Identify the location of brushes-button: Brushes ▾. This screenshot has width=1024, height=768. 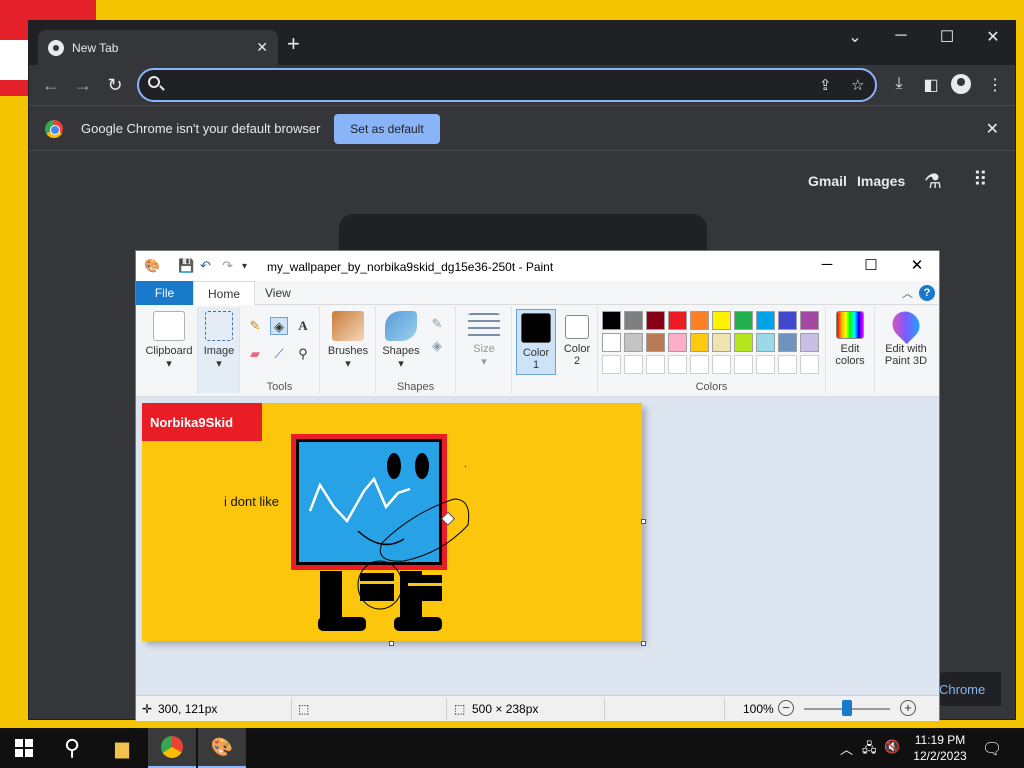
(348, 340).